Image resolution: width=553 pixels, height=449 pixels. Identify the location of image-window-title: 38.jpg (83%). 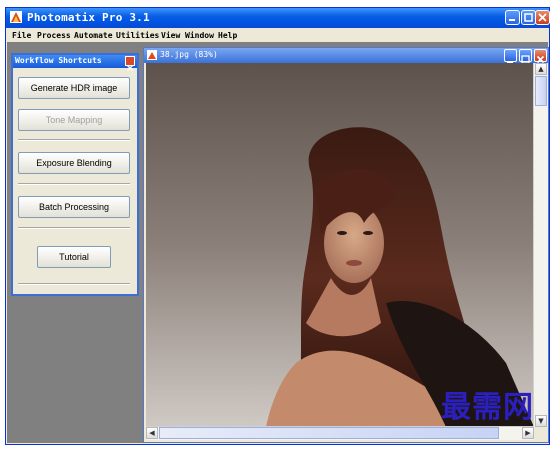
(189, 54).